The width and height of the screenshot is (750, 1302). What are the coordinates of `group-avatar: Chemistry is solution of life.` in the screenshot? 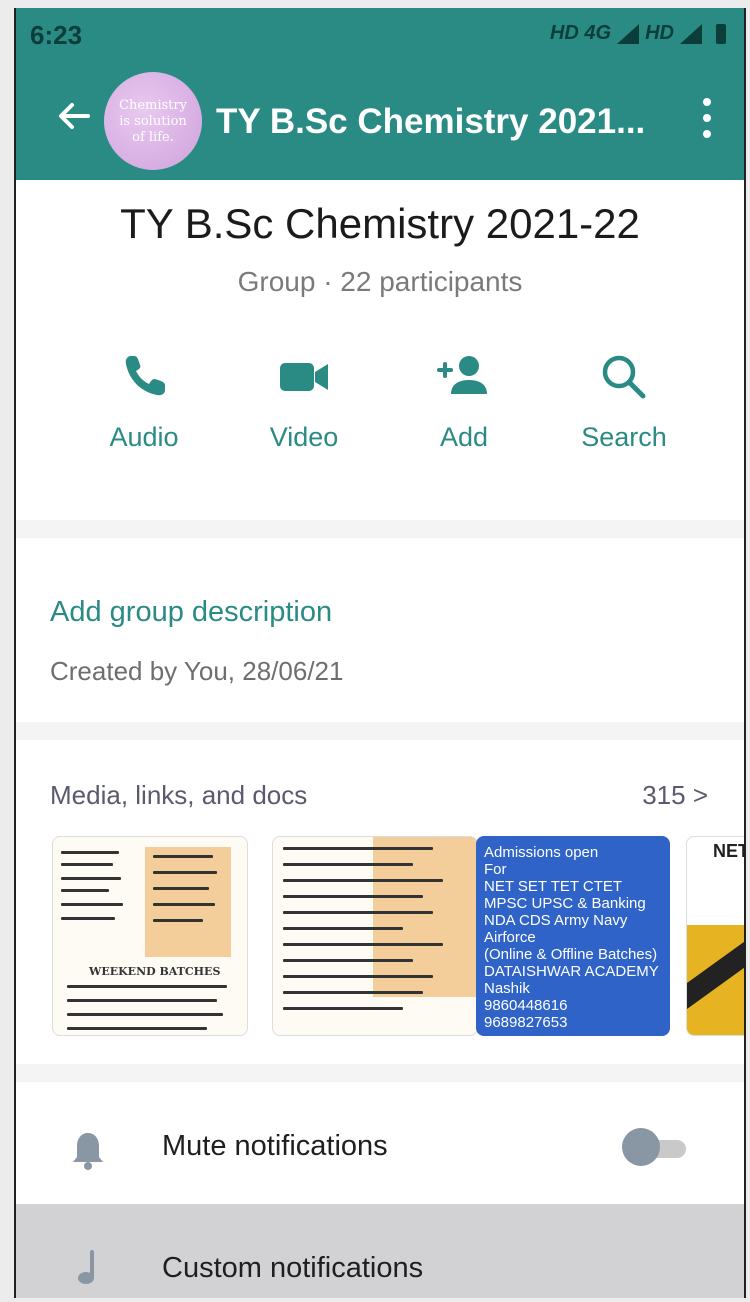 It's located at (153, 121).